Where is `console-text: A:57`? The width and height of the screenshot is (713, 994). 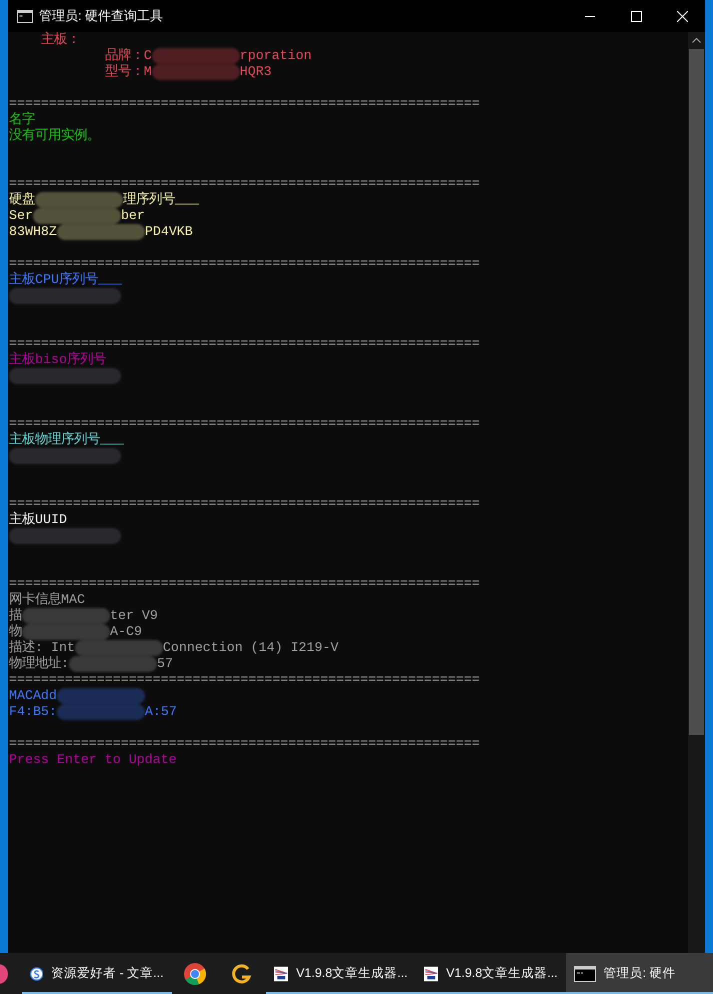 console-text: A:57 is located at coordinates (160, 712).